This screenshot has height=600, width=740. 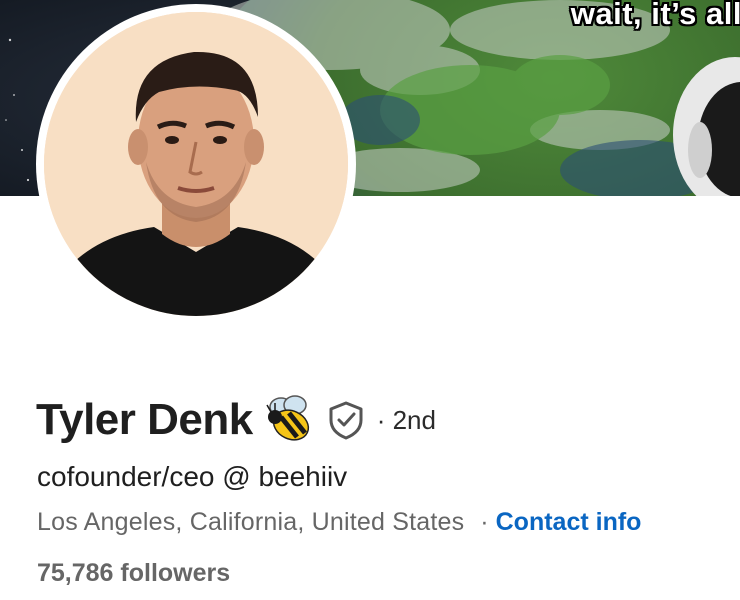 What do you see at coordinates (251, 522) in the screenshot?
I see `profile-location: Los Angeles, California, United States` at bounding box center [251, 522].